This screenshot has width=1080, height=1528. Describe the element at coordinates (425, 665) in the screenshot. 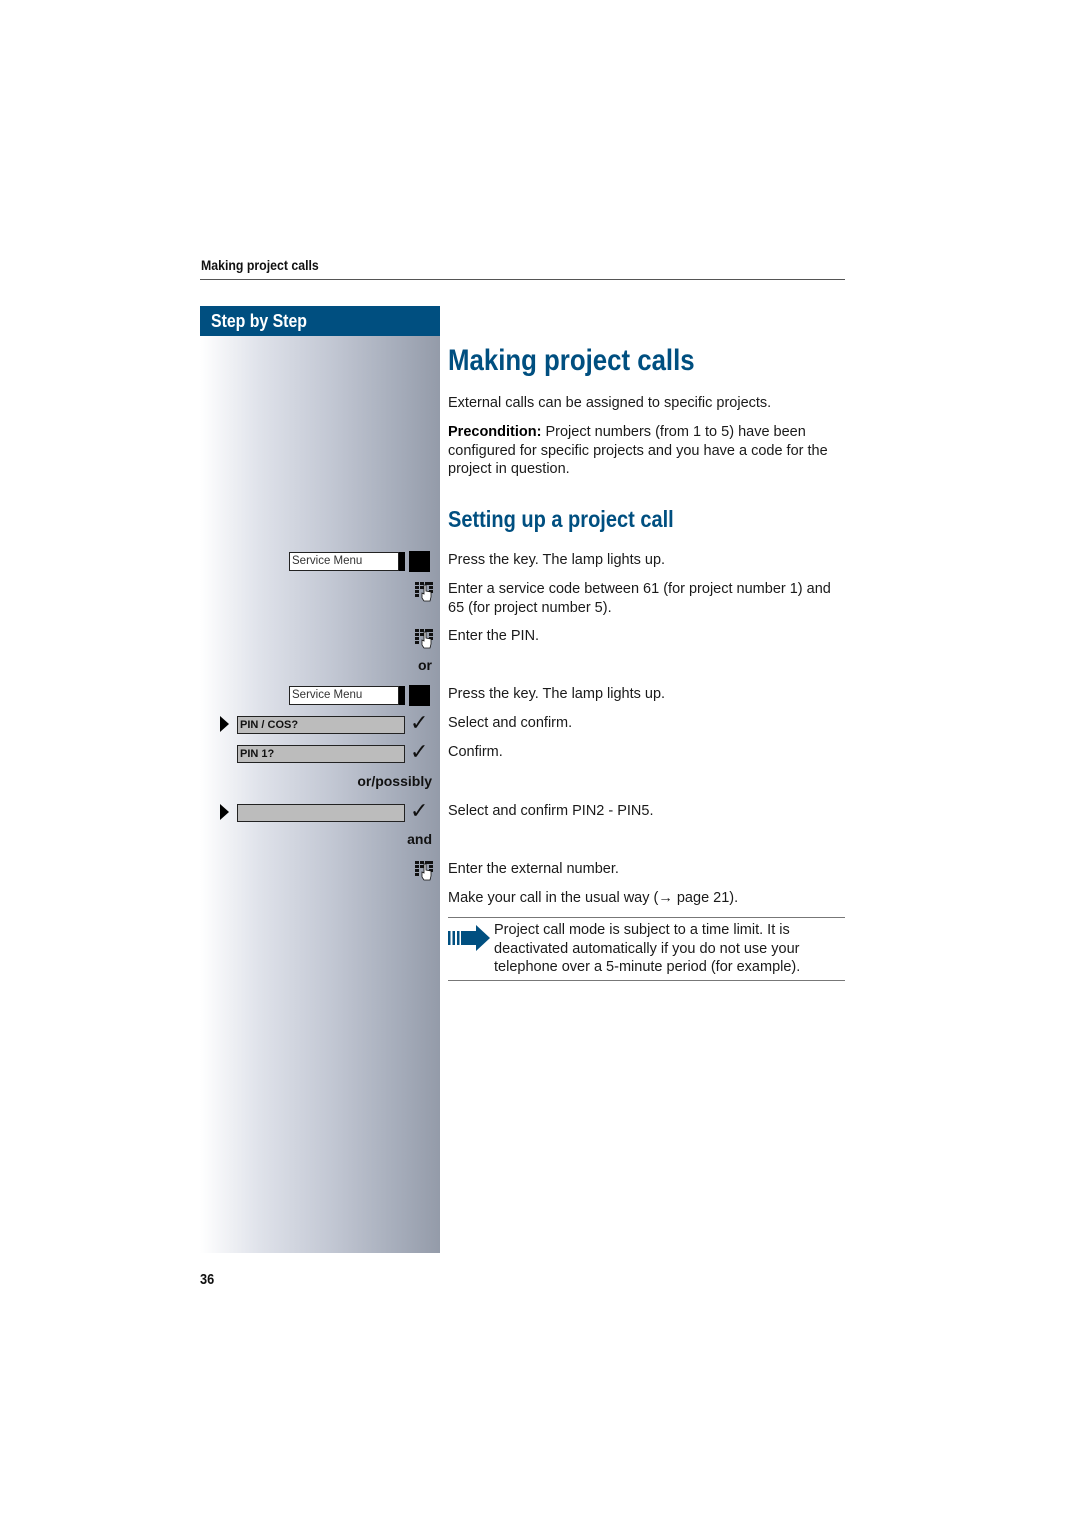

I see `connector-or: or` at that location.